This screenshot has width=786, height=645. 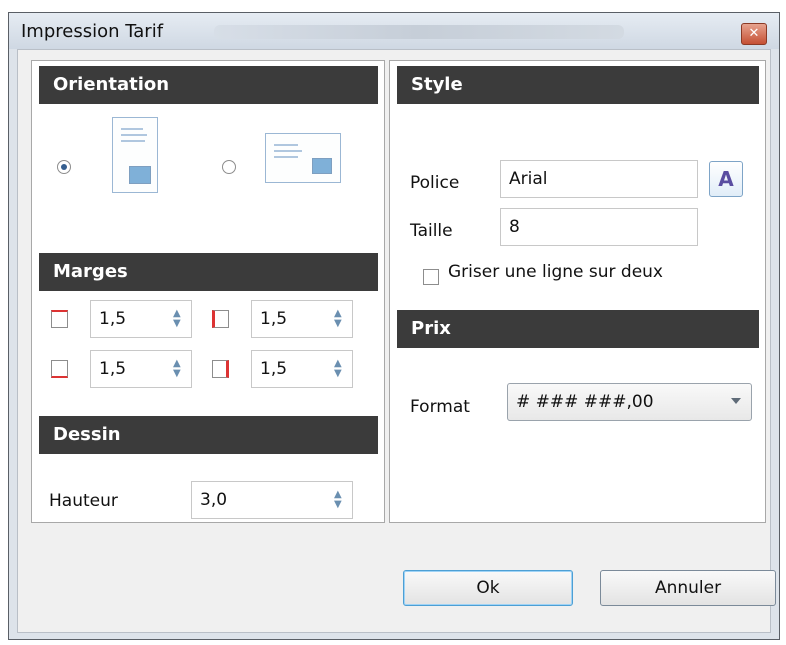 What do you see at coordinates (555, 272) in the screenshot?
I see `griser-label: Griser une ligne sur deux` at bounding box center [555, 272].